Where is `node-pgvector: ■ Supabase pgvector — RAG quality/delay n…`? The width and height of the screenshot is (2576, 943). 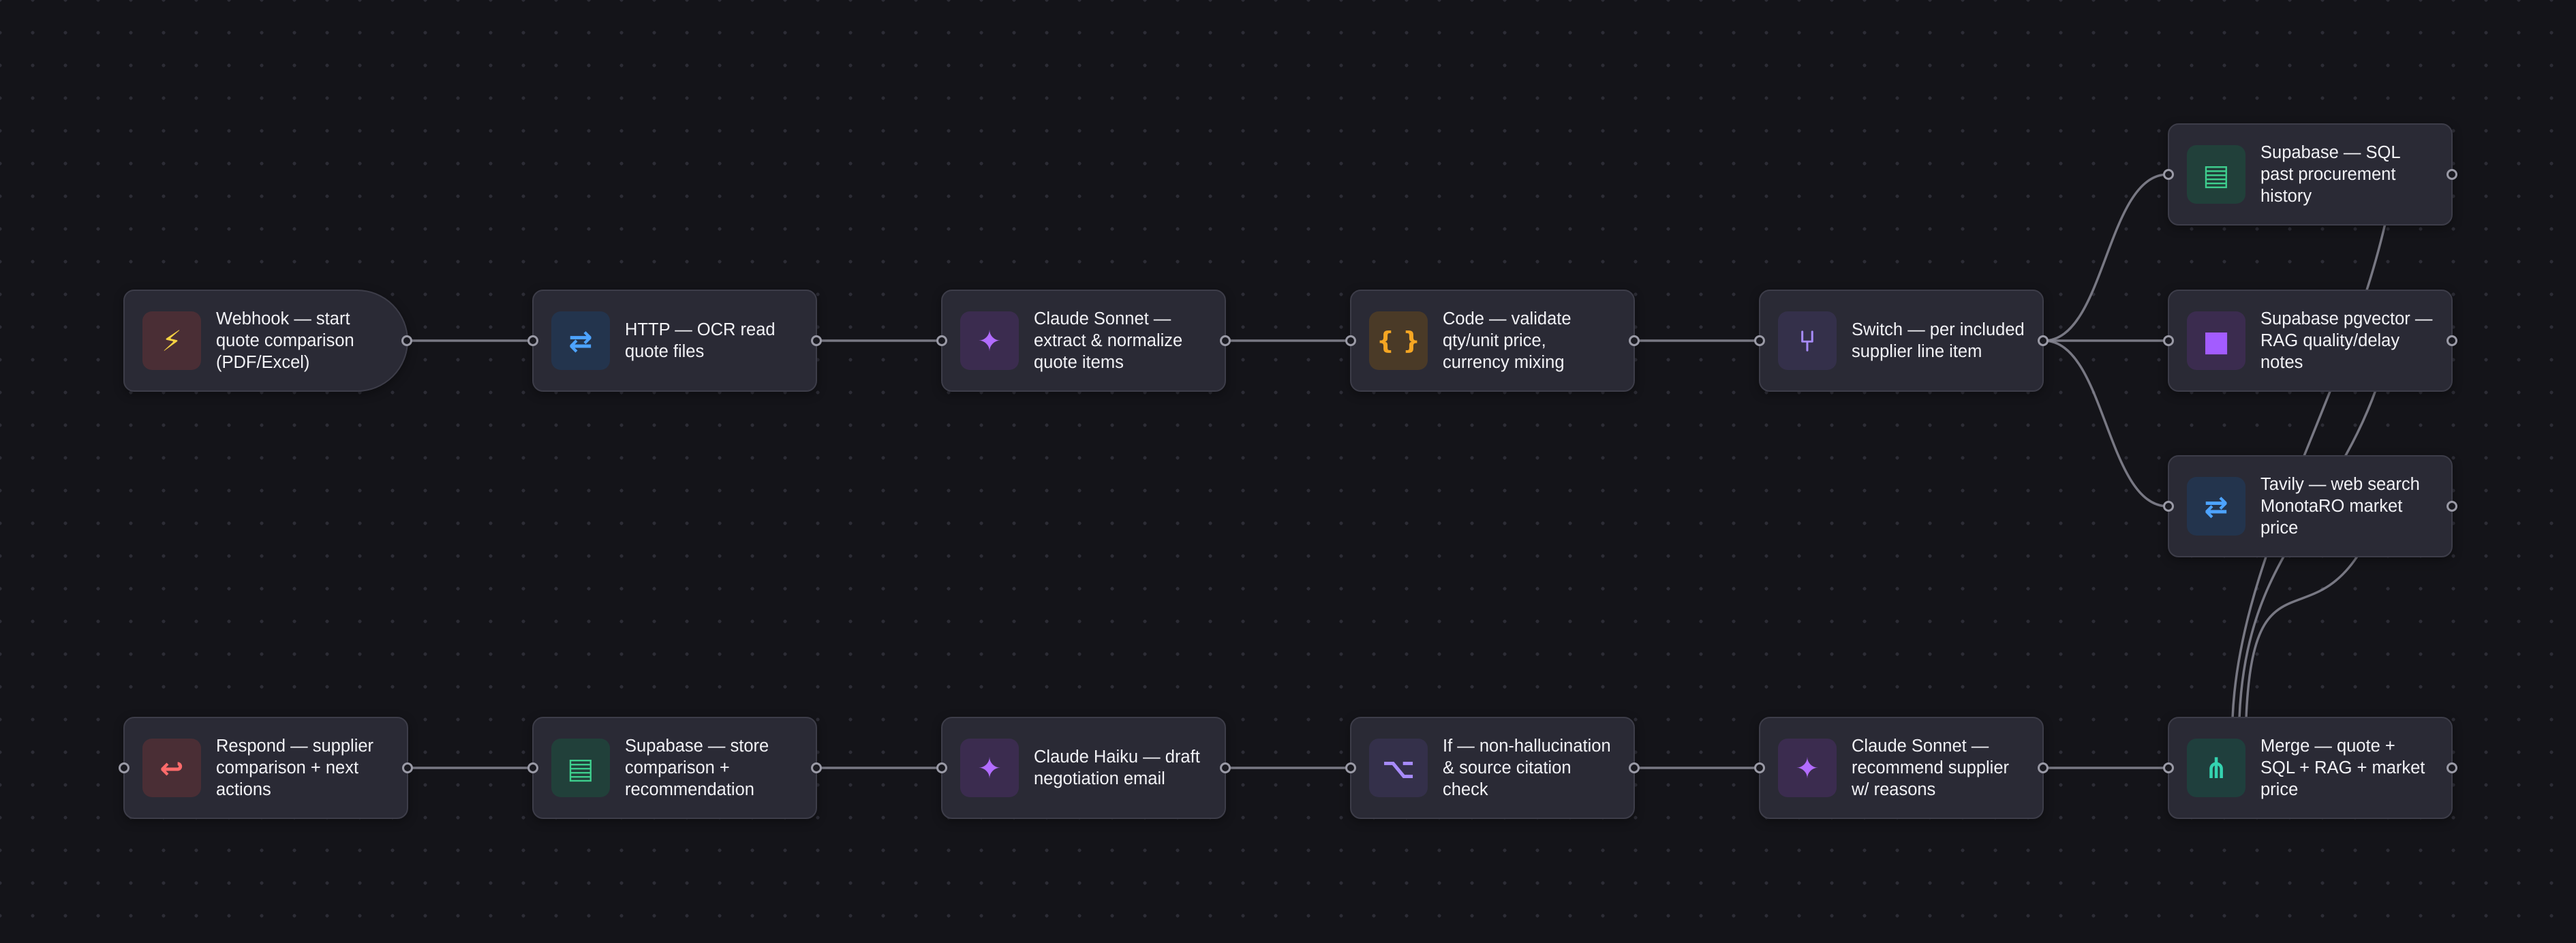
node-pgvector: ■ Supabase pgvector — RAG quality/delay n… is located at coordinates (2310, 341).